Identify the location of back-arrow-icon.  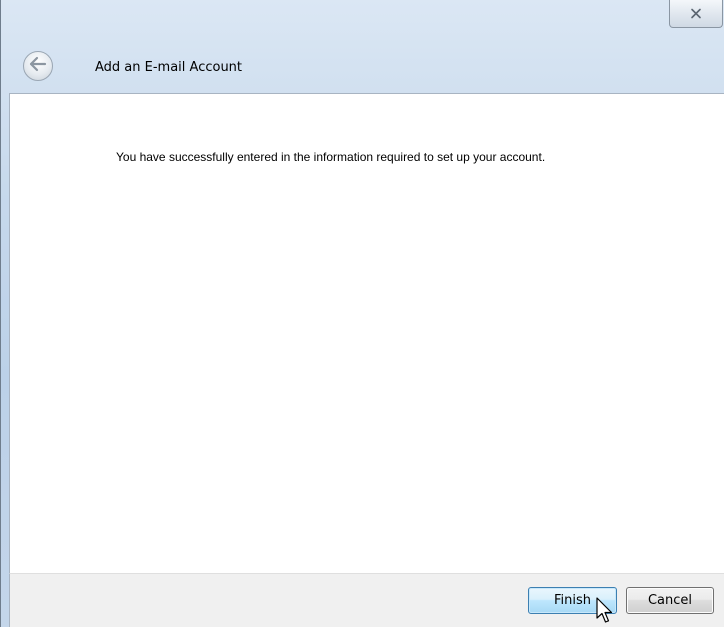
(38, 66).